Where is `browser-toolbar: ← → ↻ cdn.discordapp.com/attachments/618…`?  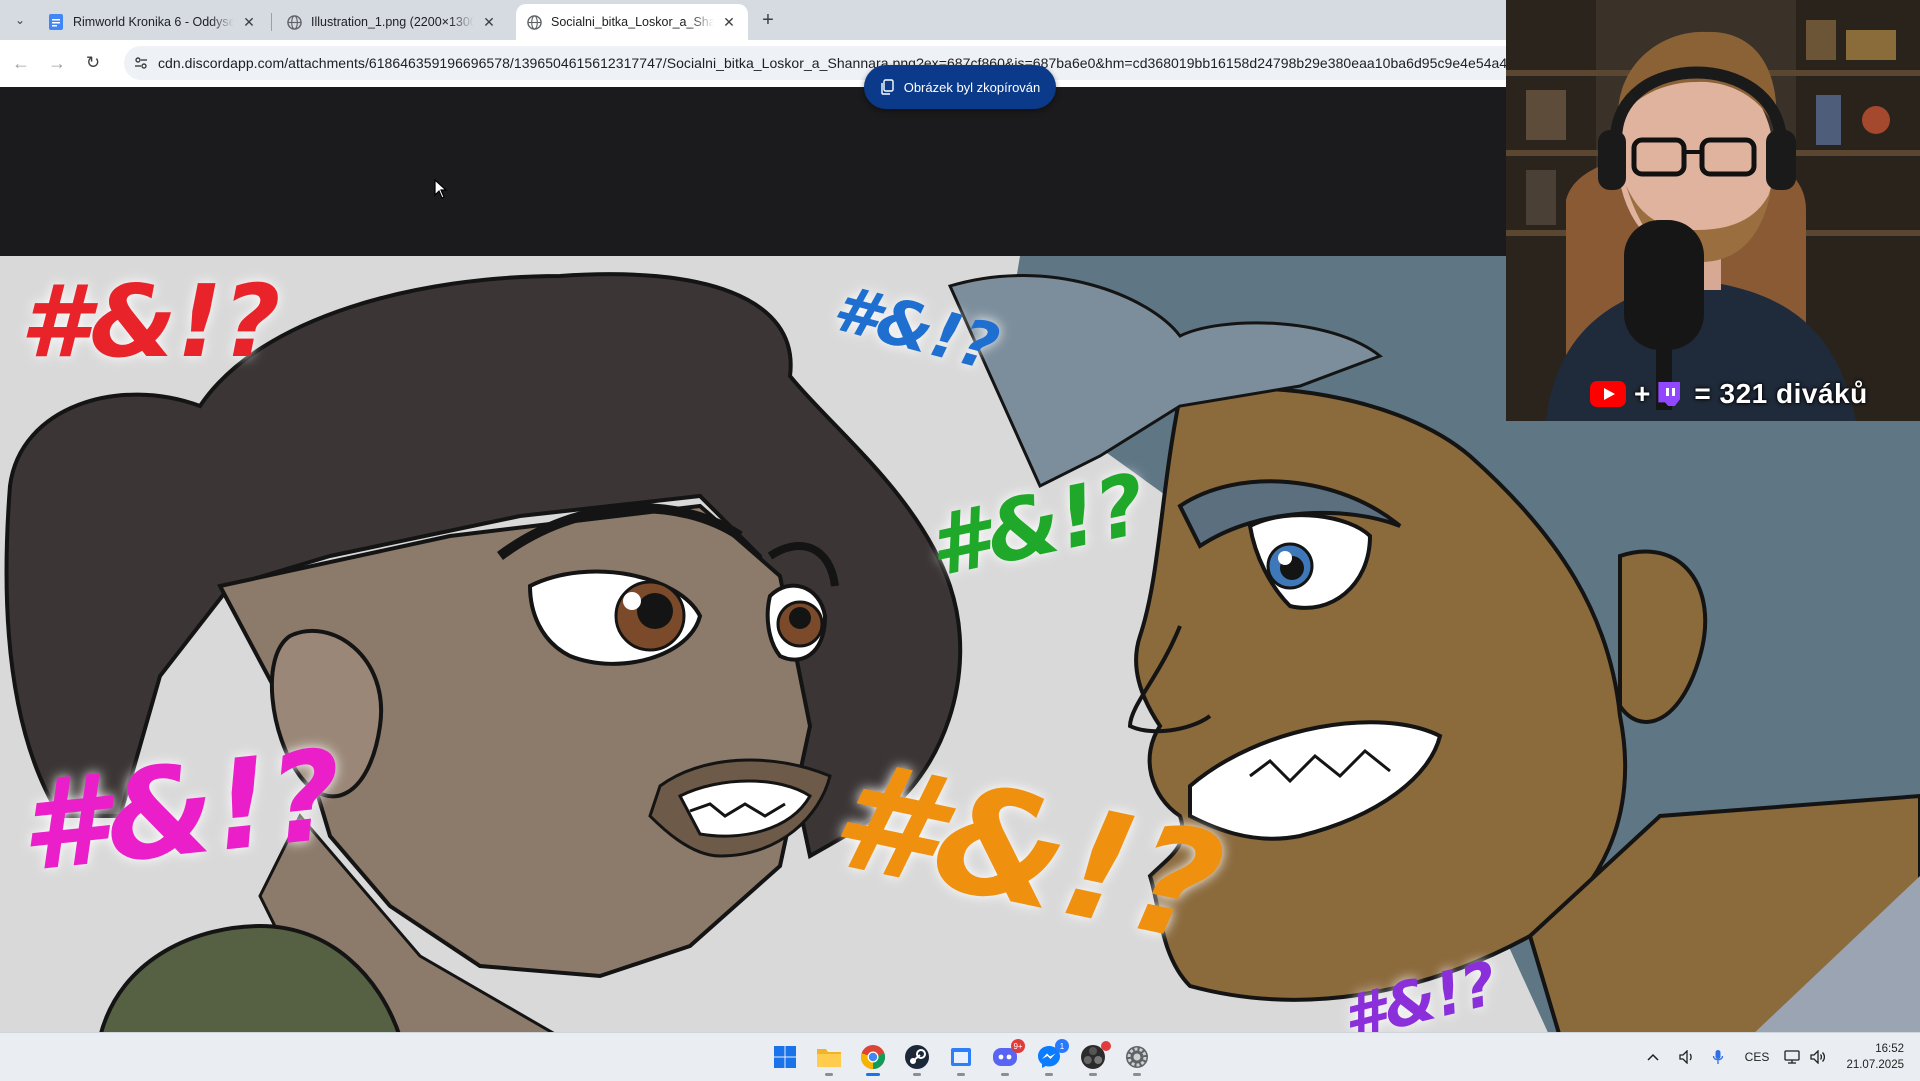
browser-toolbar: ← → ↻ cdn.discordapp.com/attachments/618… is located at coordinates (769, 63).